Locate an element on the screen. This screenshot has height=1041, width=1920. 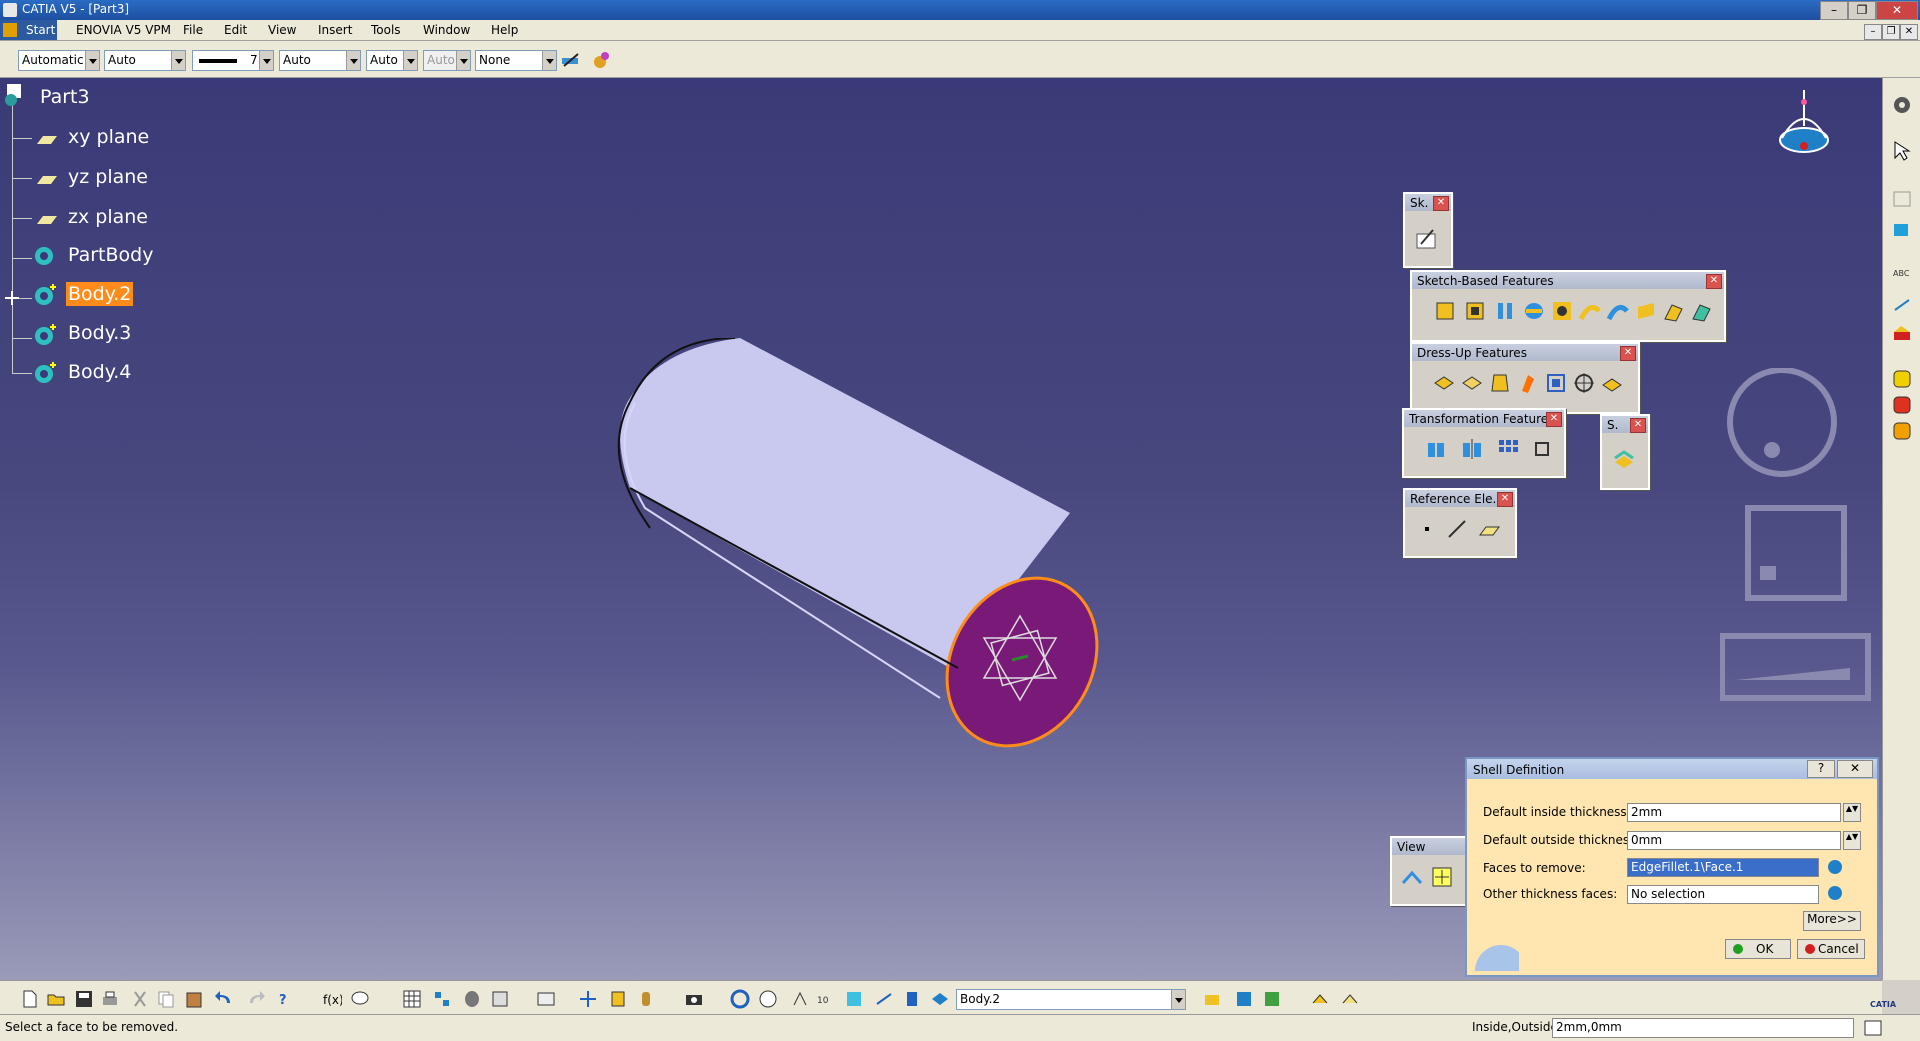
undo-icon is located at coordinates (224, 999).